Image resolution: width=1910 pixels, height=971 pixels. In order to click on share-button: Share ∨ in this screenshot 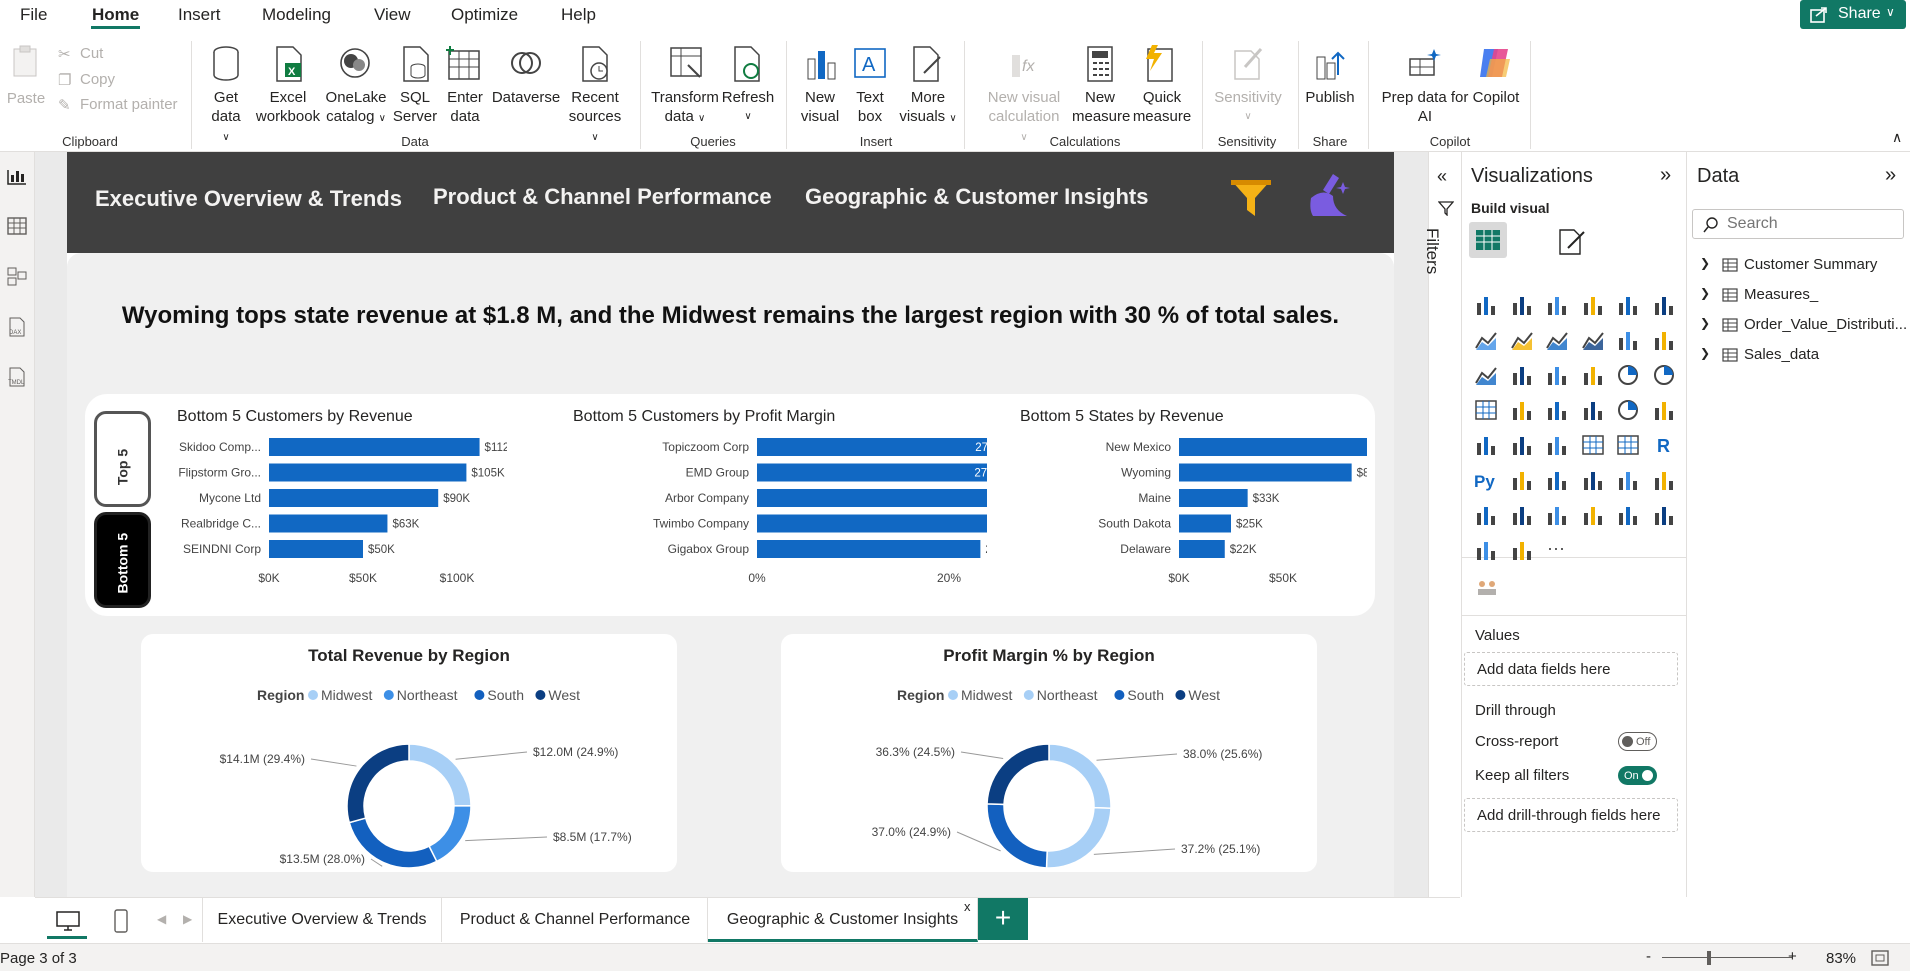, I will do `click(1853, 14)`.